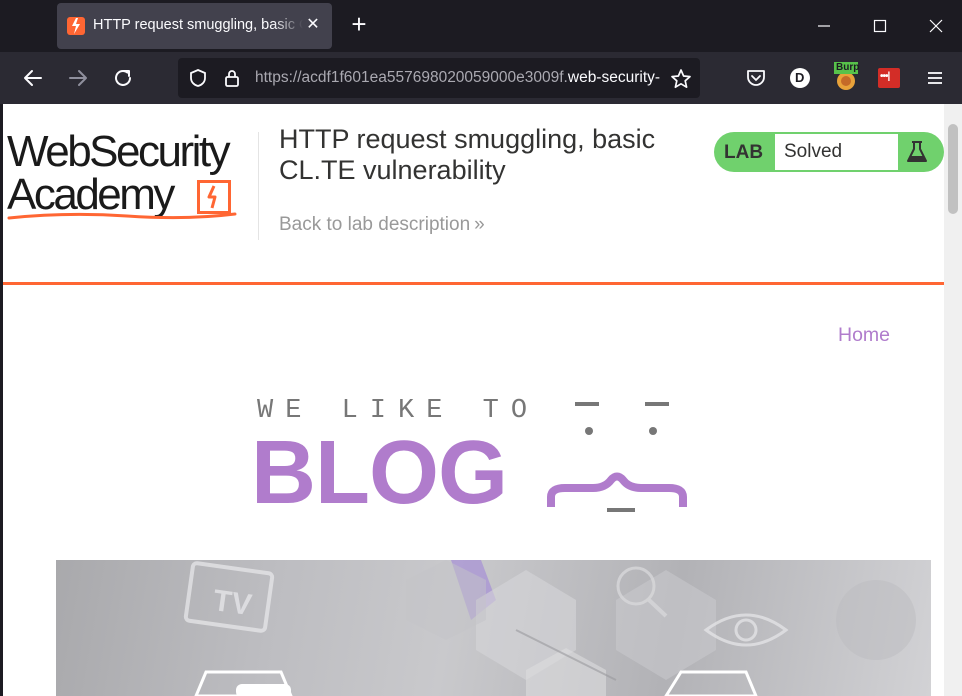 Image resolution: width=962 pixels, height=696 pixels. I want to click on banner-tagline: WE LIKE TO, so click(398, 411).